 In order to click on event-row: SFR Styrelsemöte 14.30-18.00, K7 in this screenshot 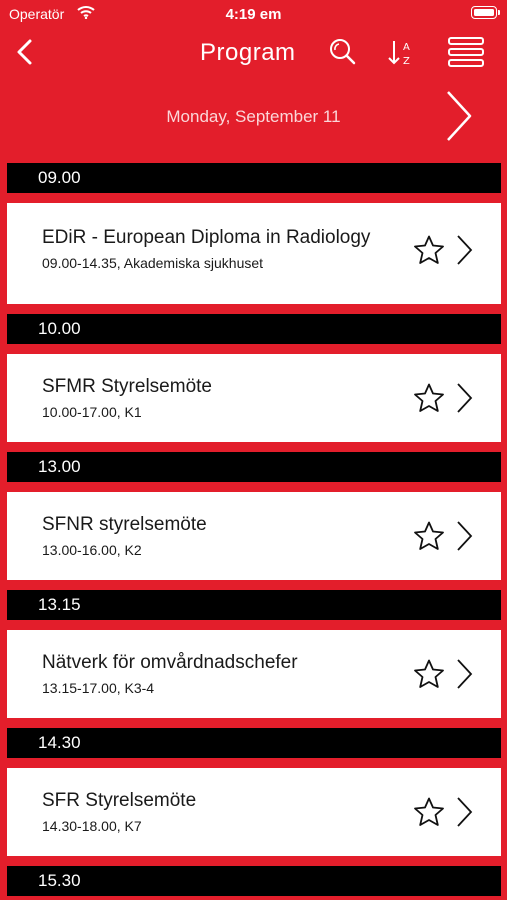, I will do `click(254, 812)`.